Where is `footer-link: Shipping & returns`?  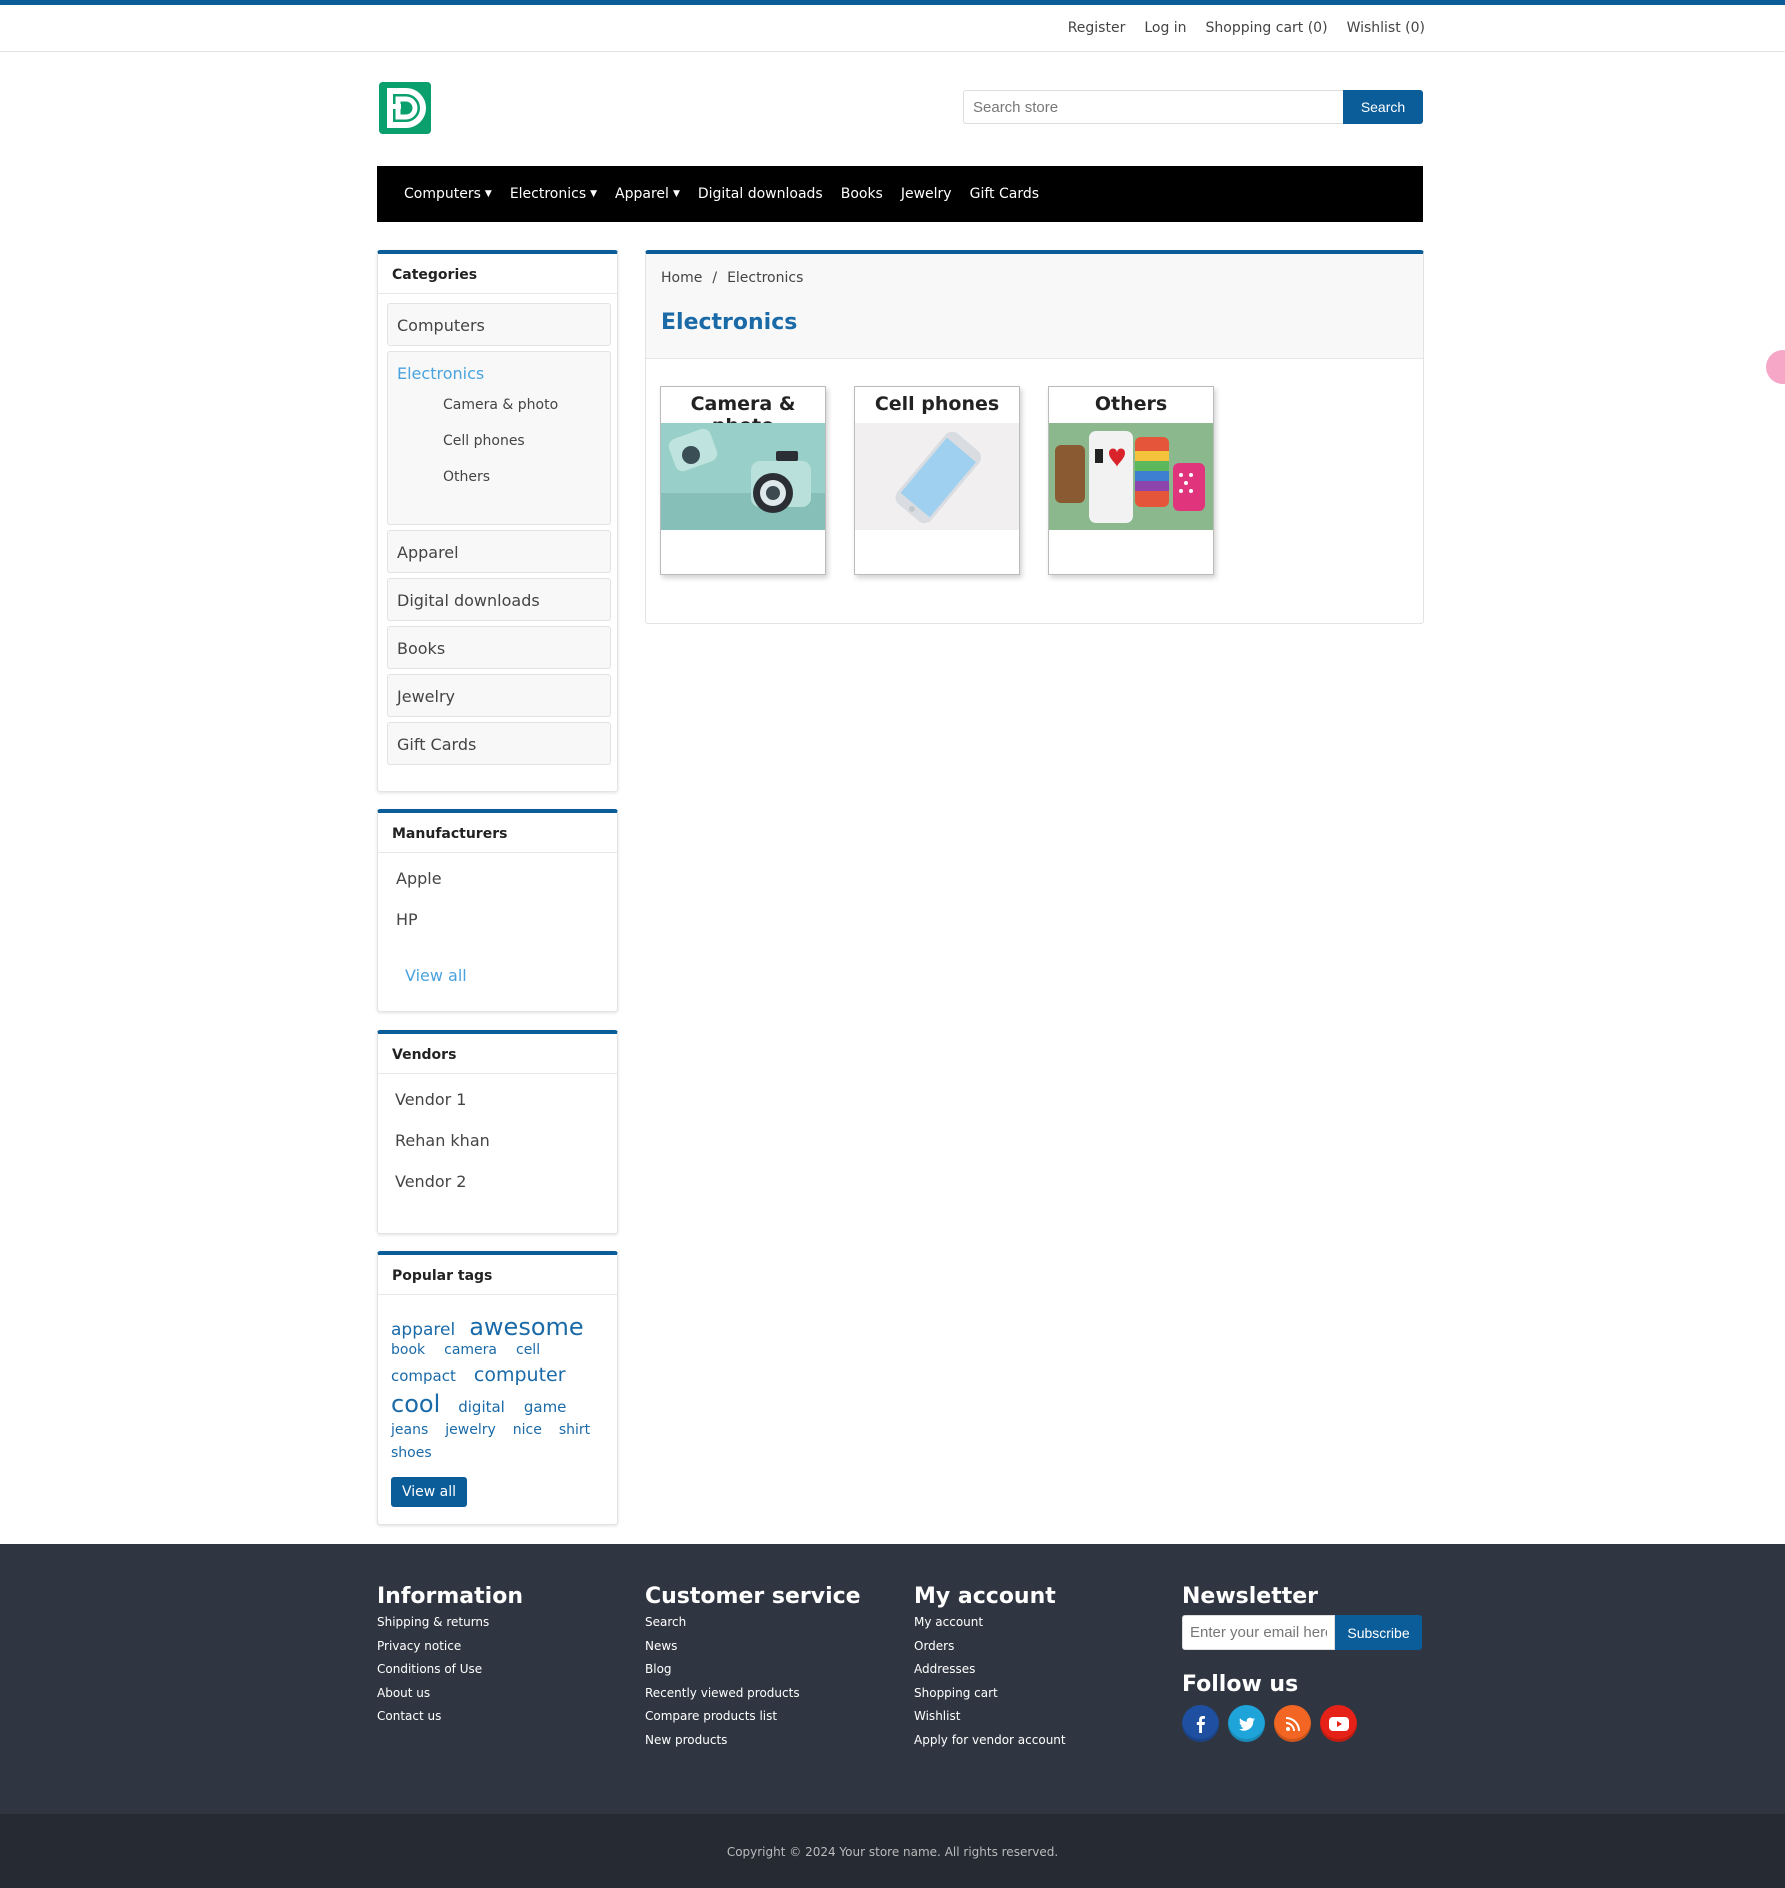 footer-link: Shipping & returns is located at coordinates (450, 1627).